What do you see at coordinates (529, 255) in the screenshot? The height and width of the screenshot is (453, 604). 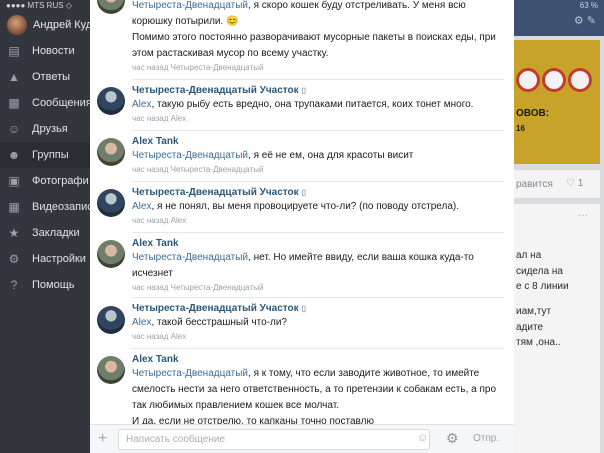 I see `post-line: ал на` at bounding box center [529, 255].